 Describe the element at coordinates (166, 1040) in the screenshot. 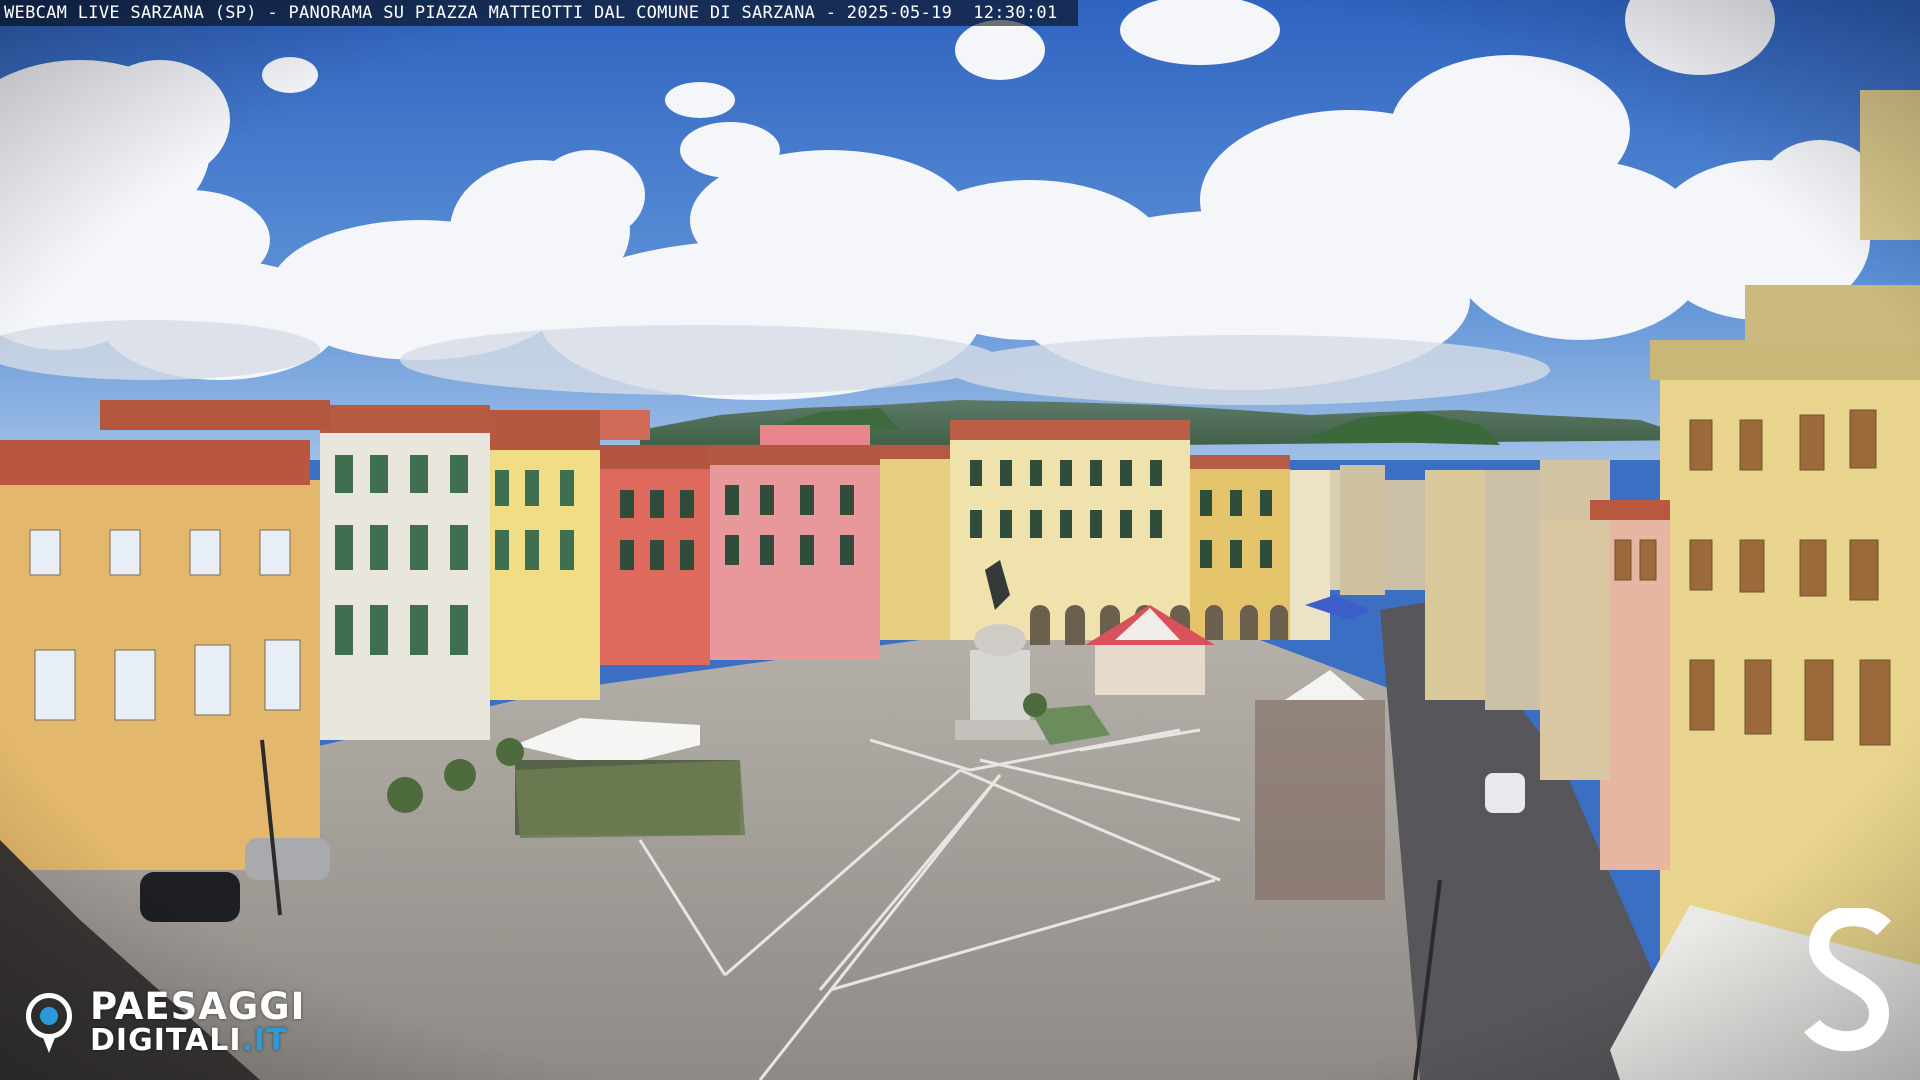

I see `logo-line2-main: DIGITALI` at that location.